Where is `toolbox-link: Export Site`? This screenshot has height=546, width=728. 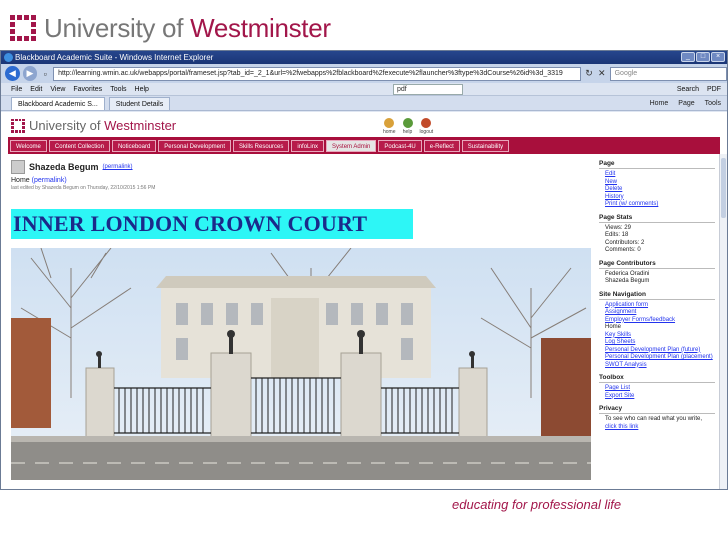
toolbox-link: Export Site is located at coordinates (657, 397).